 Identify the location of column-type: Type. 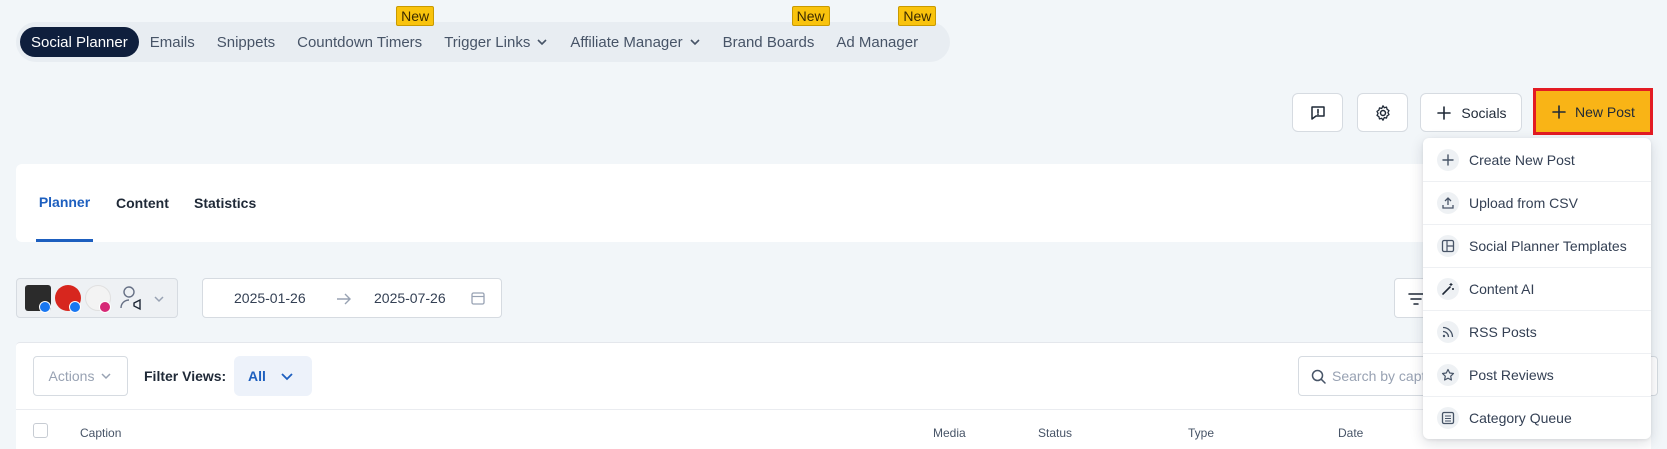
(1201, 433).